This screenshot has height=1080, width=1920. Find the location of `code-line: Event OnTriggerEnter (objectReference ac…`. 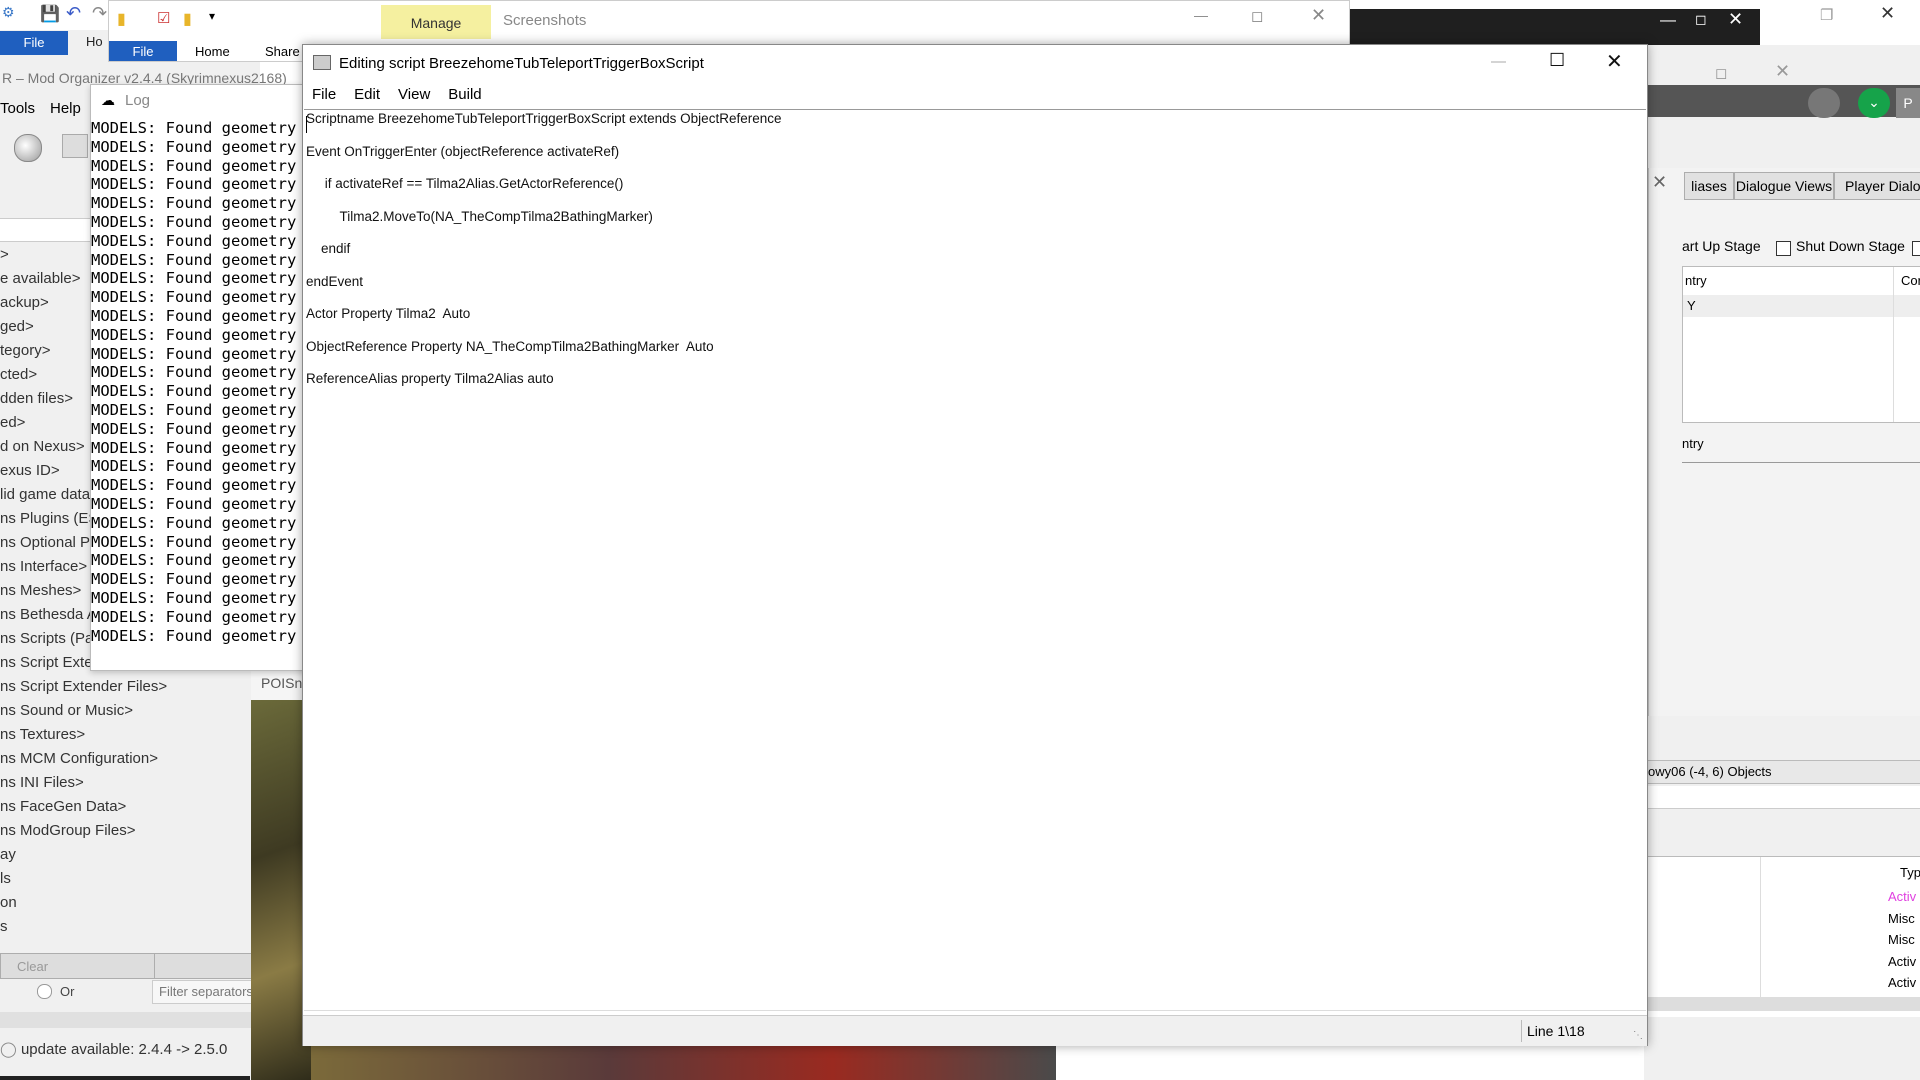

code-line: Event OnTriggerEnter (objectReference ac… is located at coordinates (462, 151).